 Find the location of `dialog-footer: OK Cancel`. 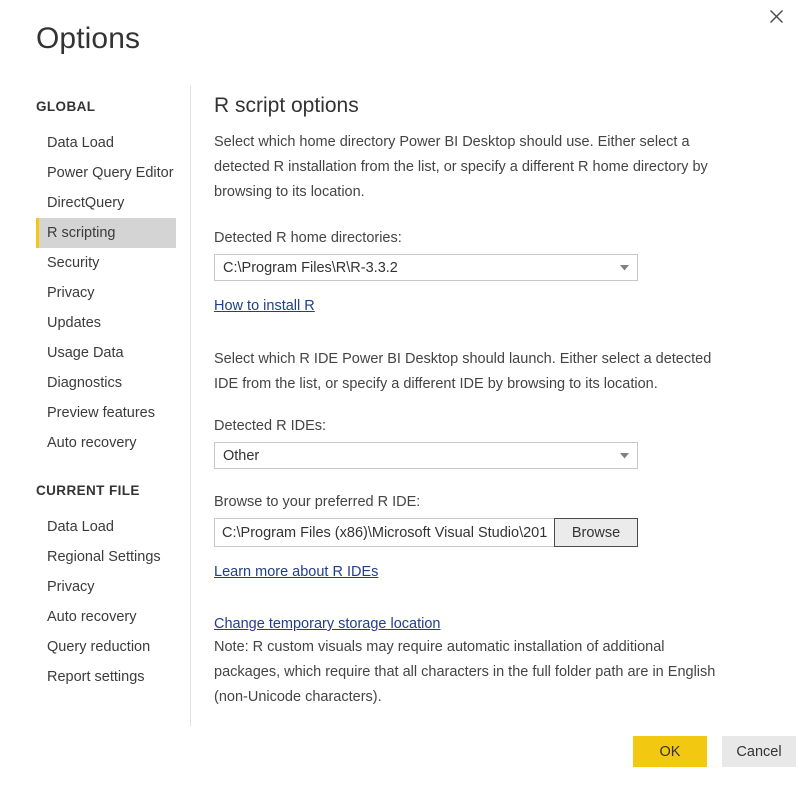

dialog-footer: OK Cancel is located at coordinates (399, 768).